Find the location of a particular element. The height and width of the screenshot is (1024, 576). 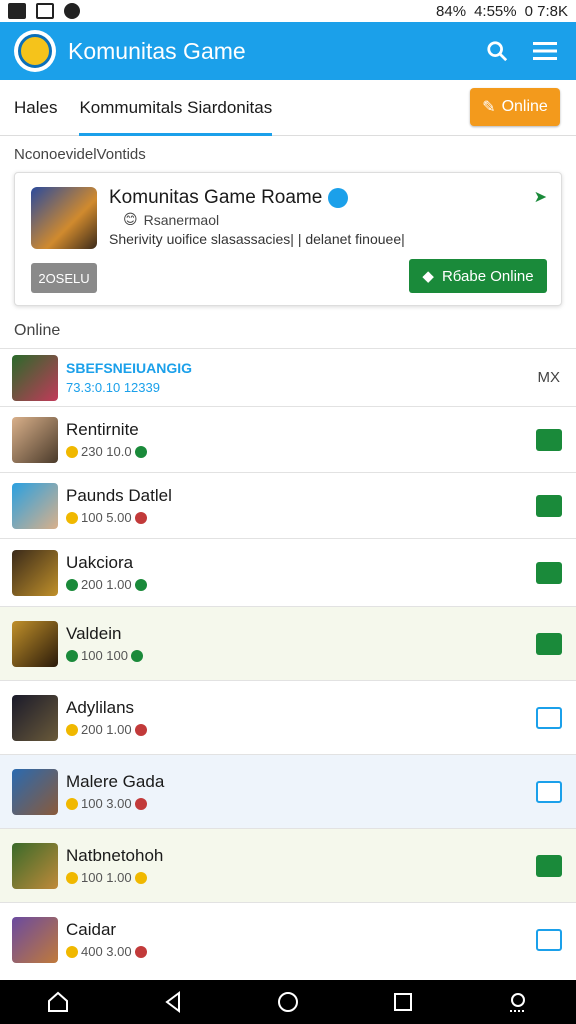

status-bar: 84% 4:55% 0 7:8K is located at coordinates (288, 11).